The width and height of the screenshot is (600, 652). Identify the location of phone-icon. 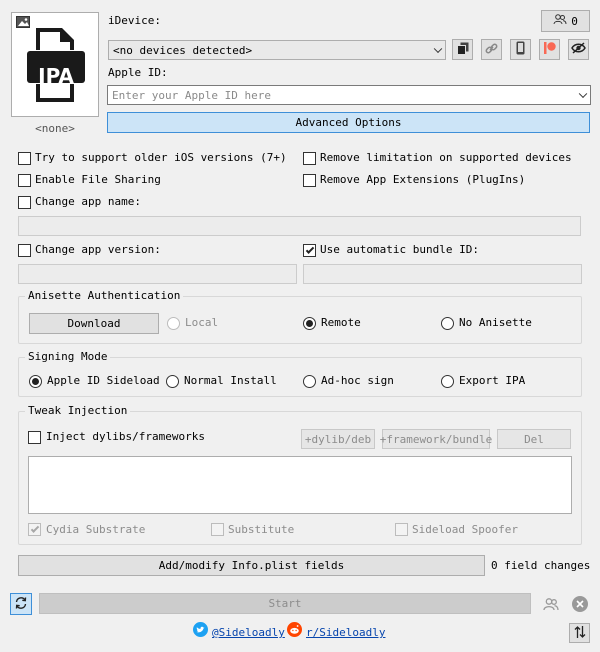
(520, 49).